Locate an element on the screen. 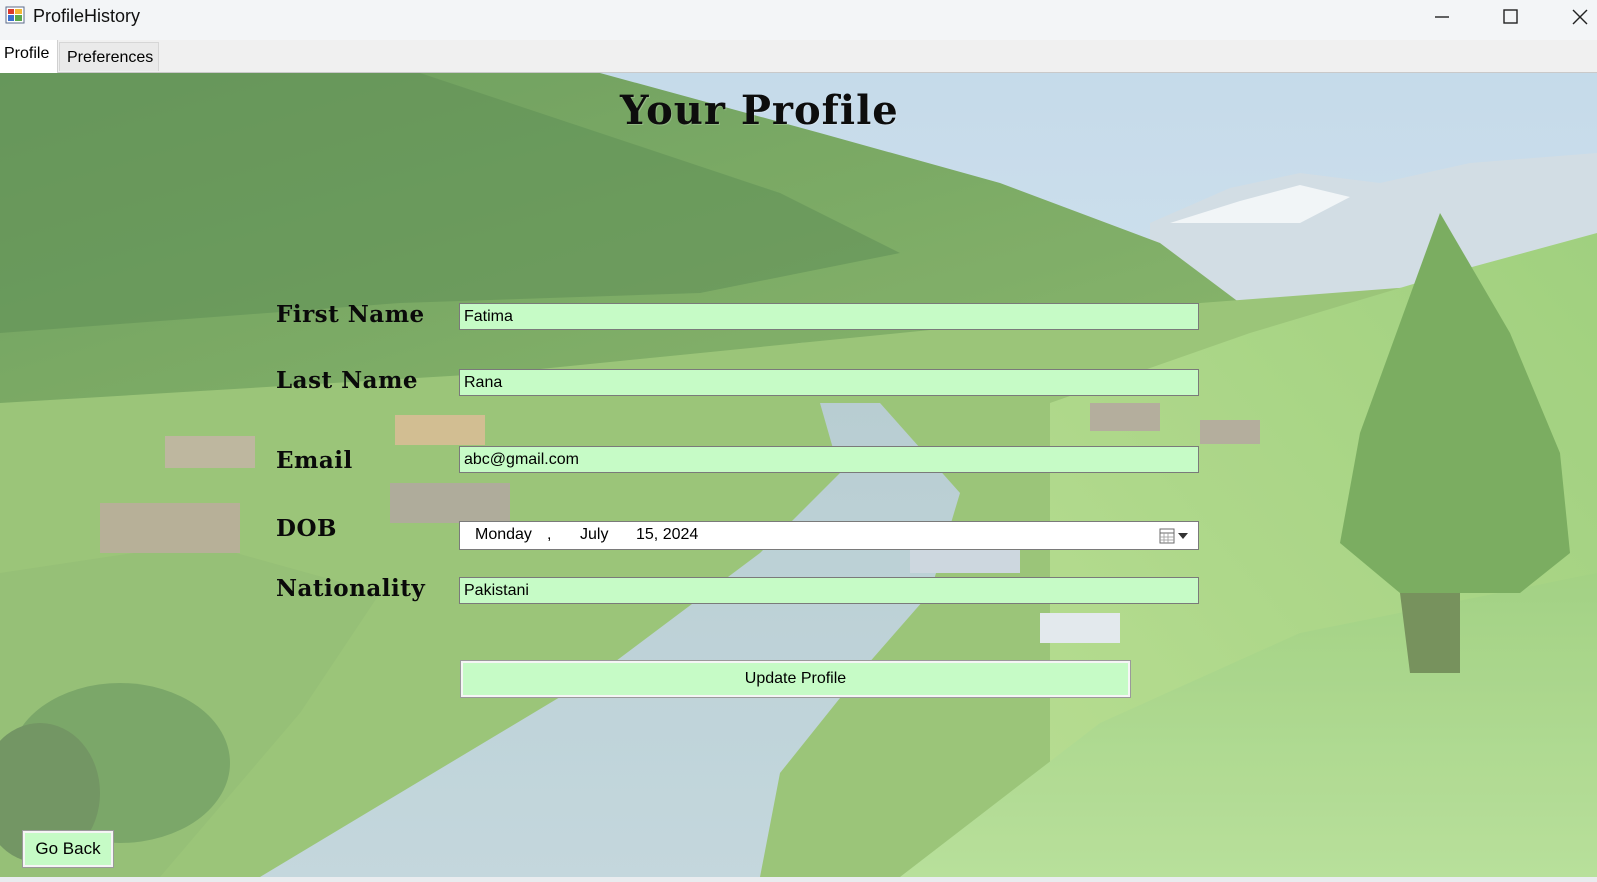 This screenshot has width=1597, height=882. dob-label: DOB is located at coordinates (306, 528).